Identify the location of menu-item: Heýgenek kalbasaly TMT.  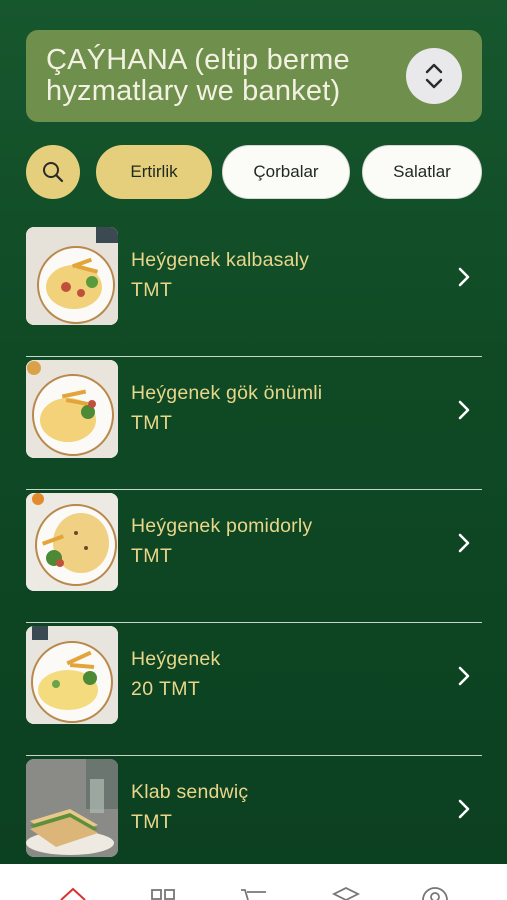
(254, 290).